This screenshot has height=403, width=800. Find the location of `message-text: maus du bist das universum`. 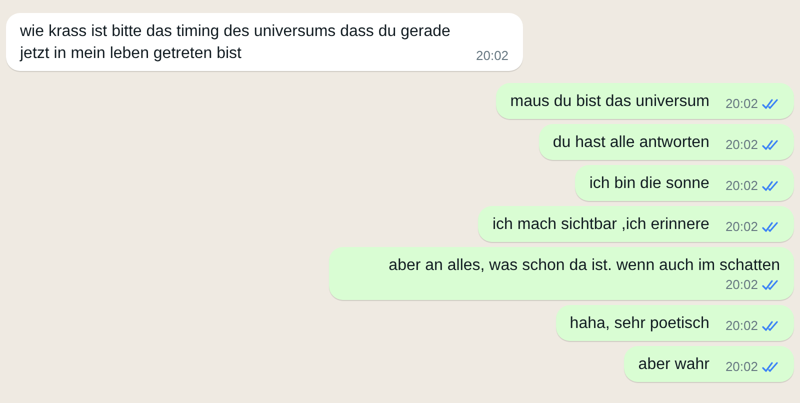

message-text: maus du bist das universum is located at coordinates (610, 102).